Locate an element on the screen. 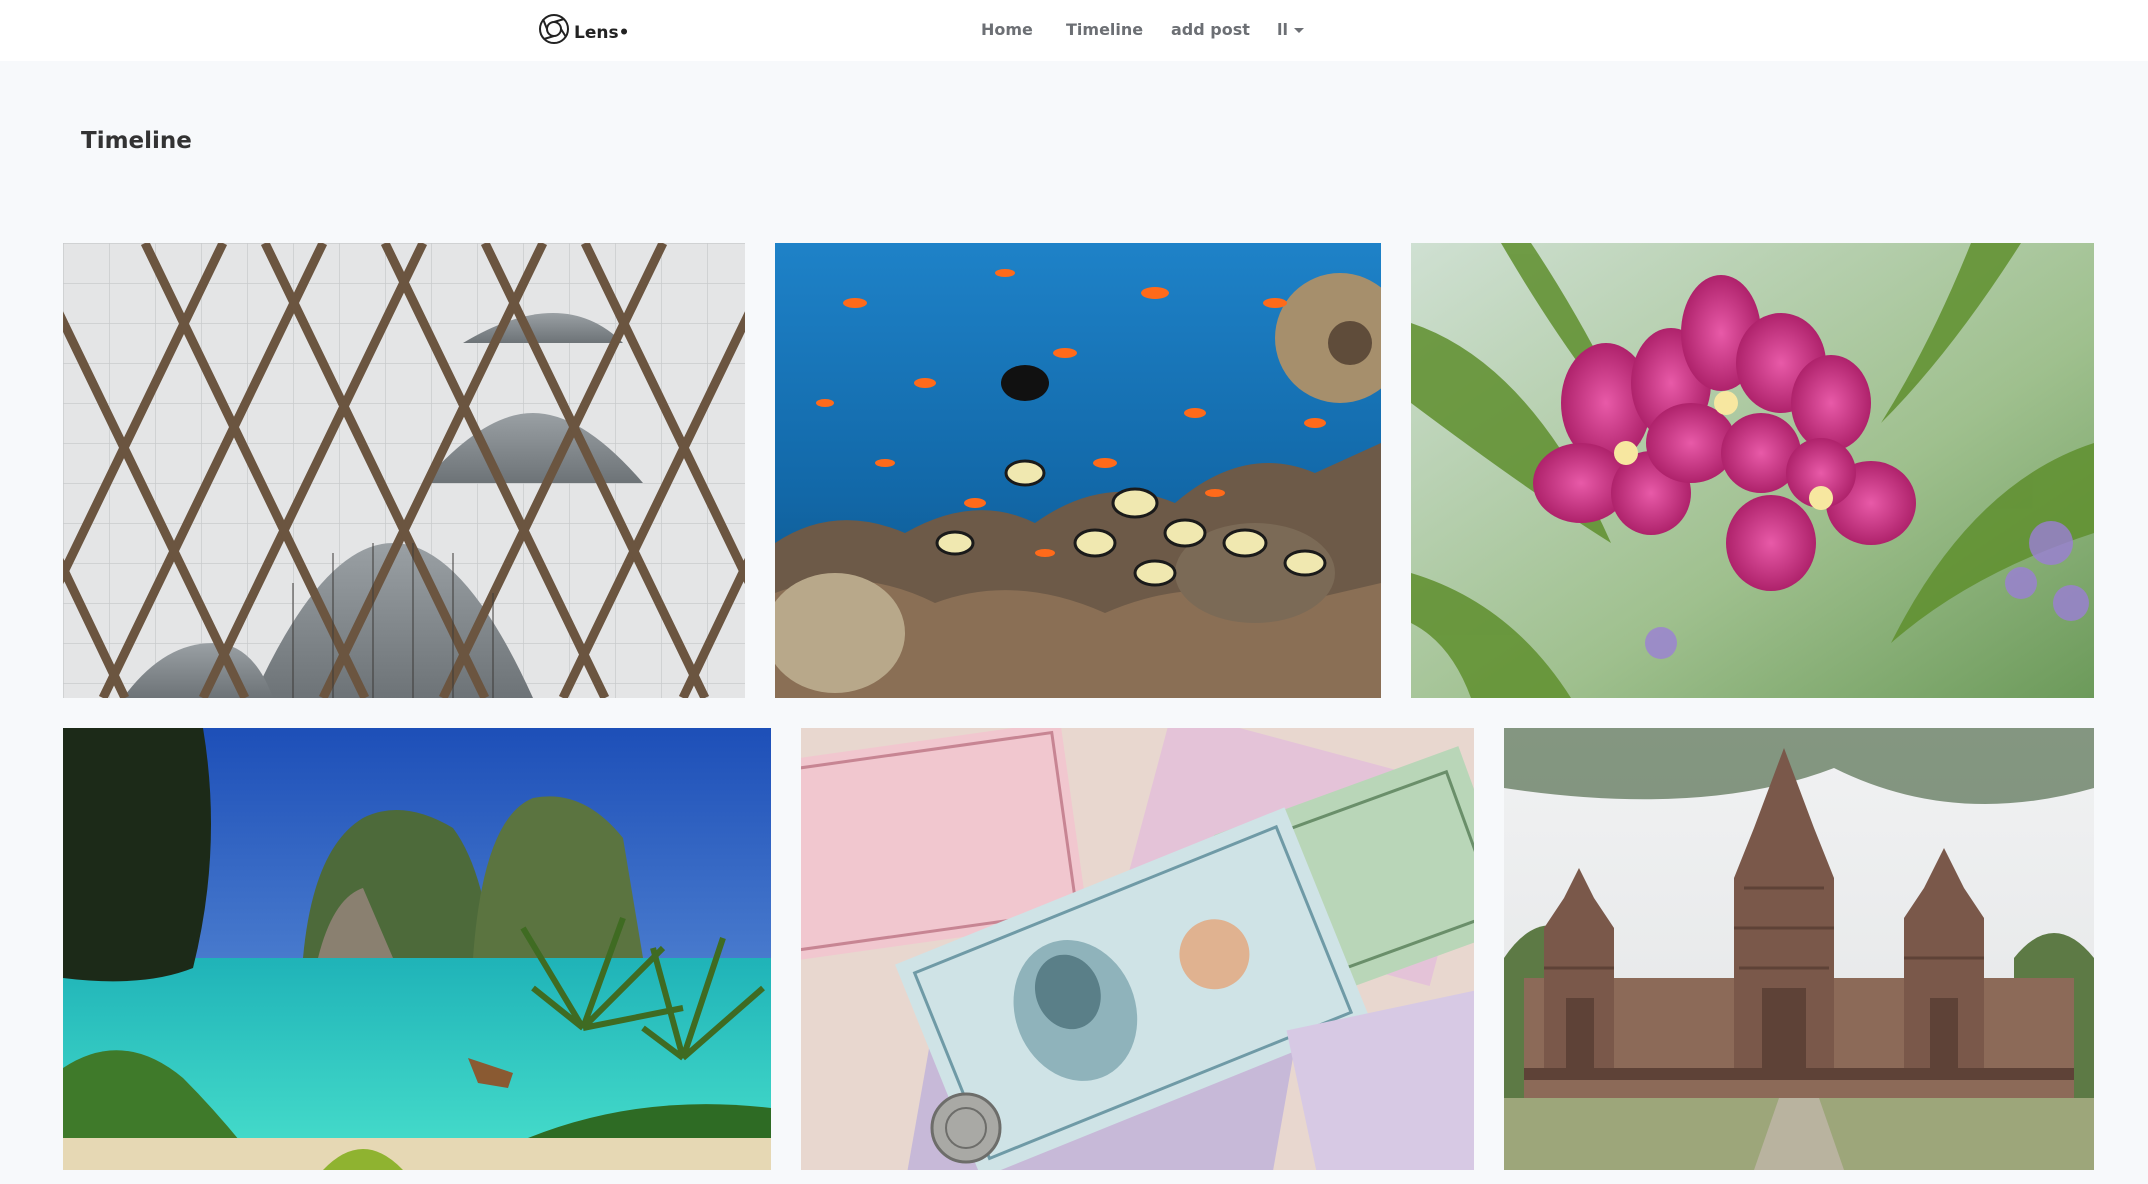  orchid-image is located at coordinates (1752, 470).